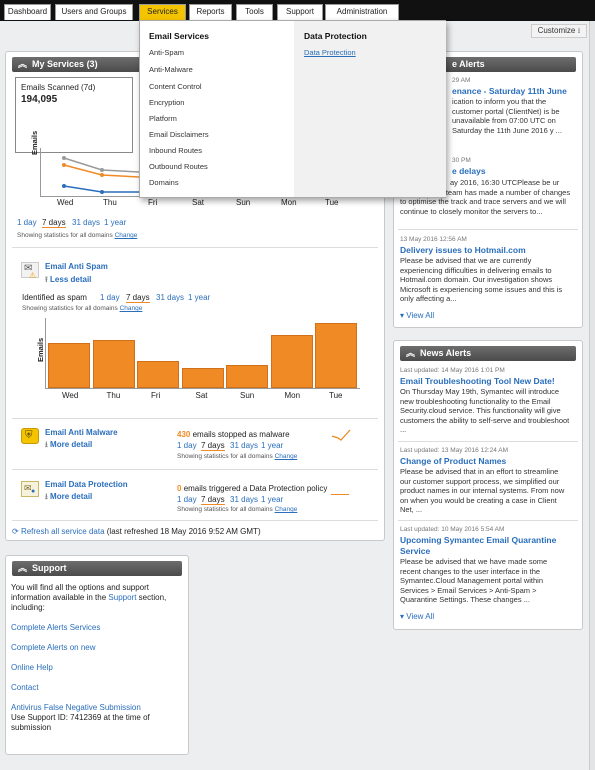 The image size is (595, 770). Describe the element at coordinates (81, 432) in the screenshot. I see `anti-malware-name: Email Anti Malware` at that location.